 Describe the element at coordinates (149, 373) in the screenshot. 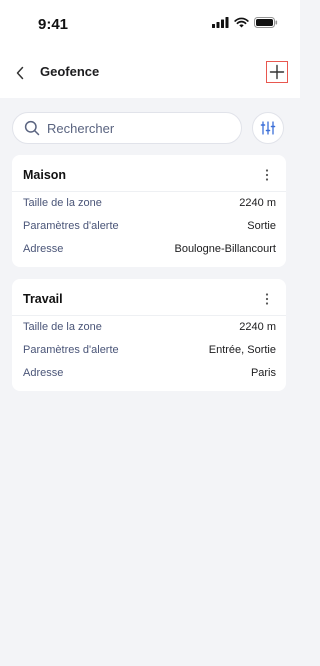

I see `address-row: Adresse Paris` at that location.